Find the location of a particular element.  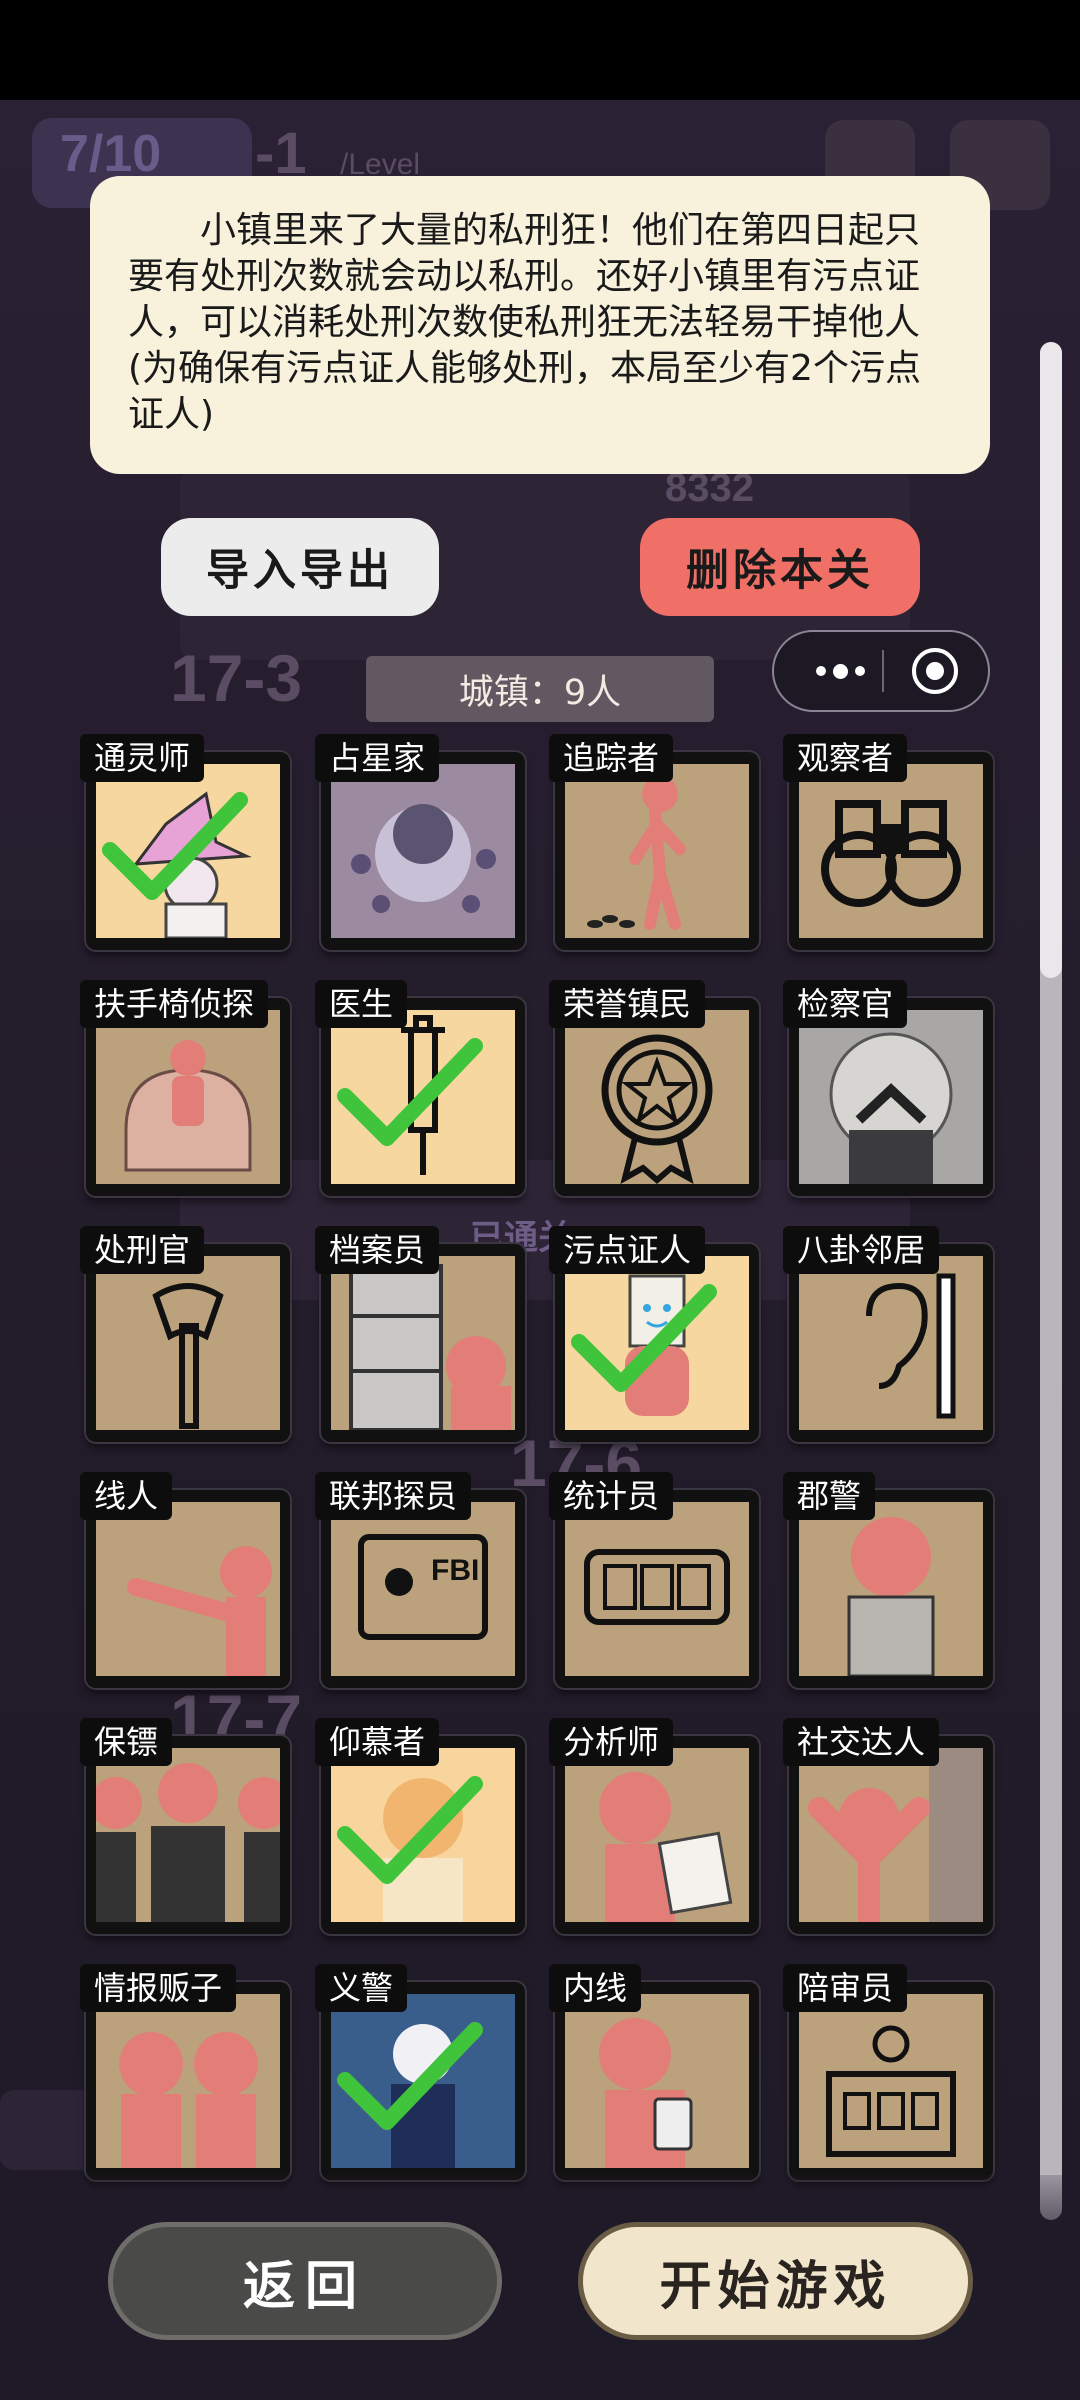

waving-figure-icon is located at coordinates (891, 1835).